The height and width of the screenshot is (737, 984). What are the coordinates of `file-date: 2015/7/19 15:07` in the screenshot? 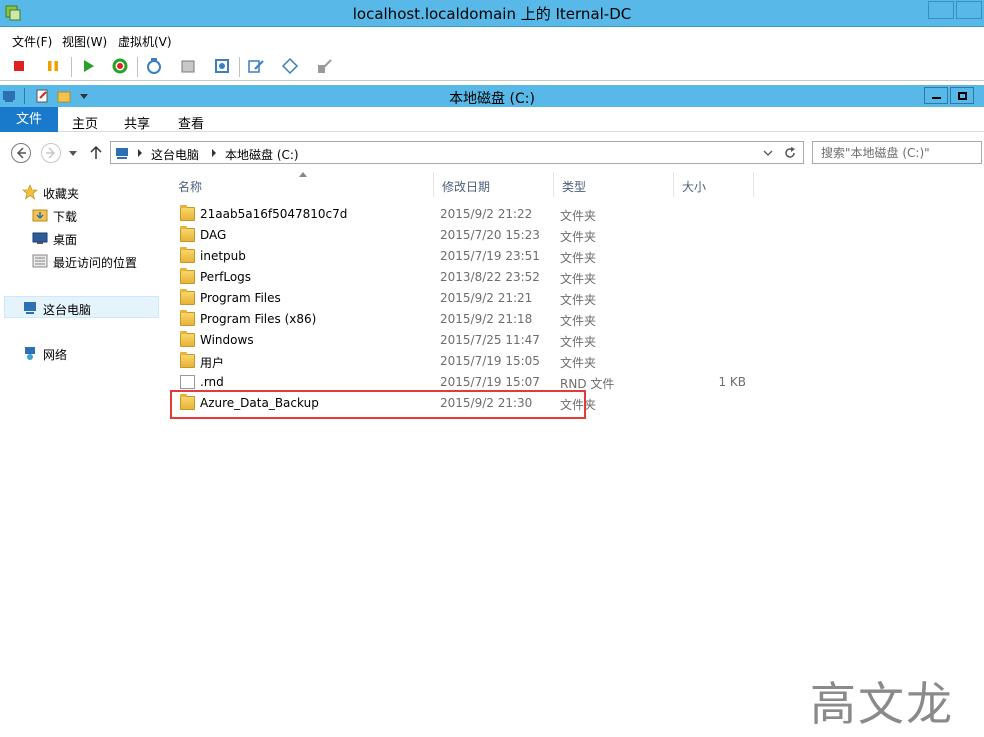 It's located at (490, 382).